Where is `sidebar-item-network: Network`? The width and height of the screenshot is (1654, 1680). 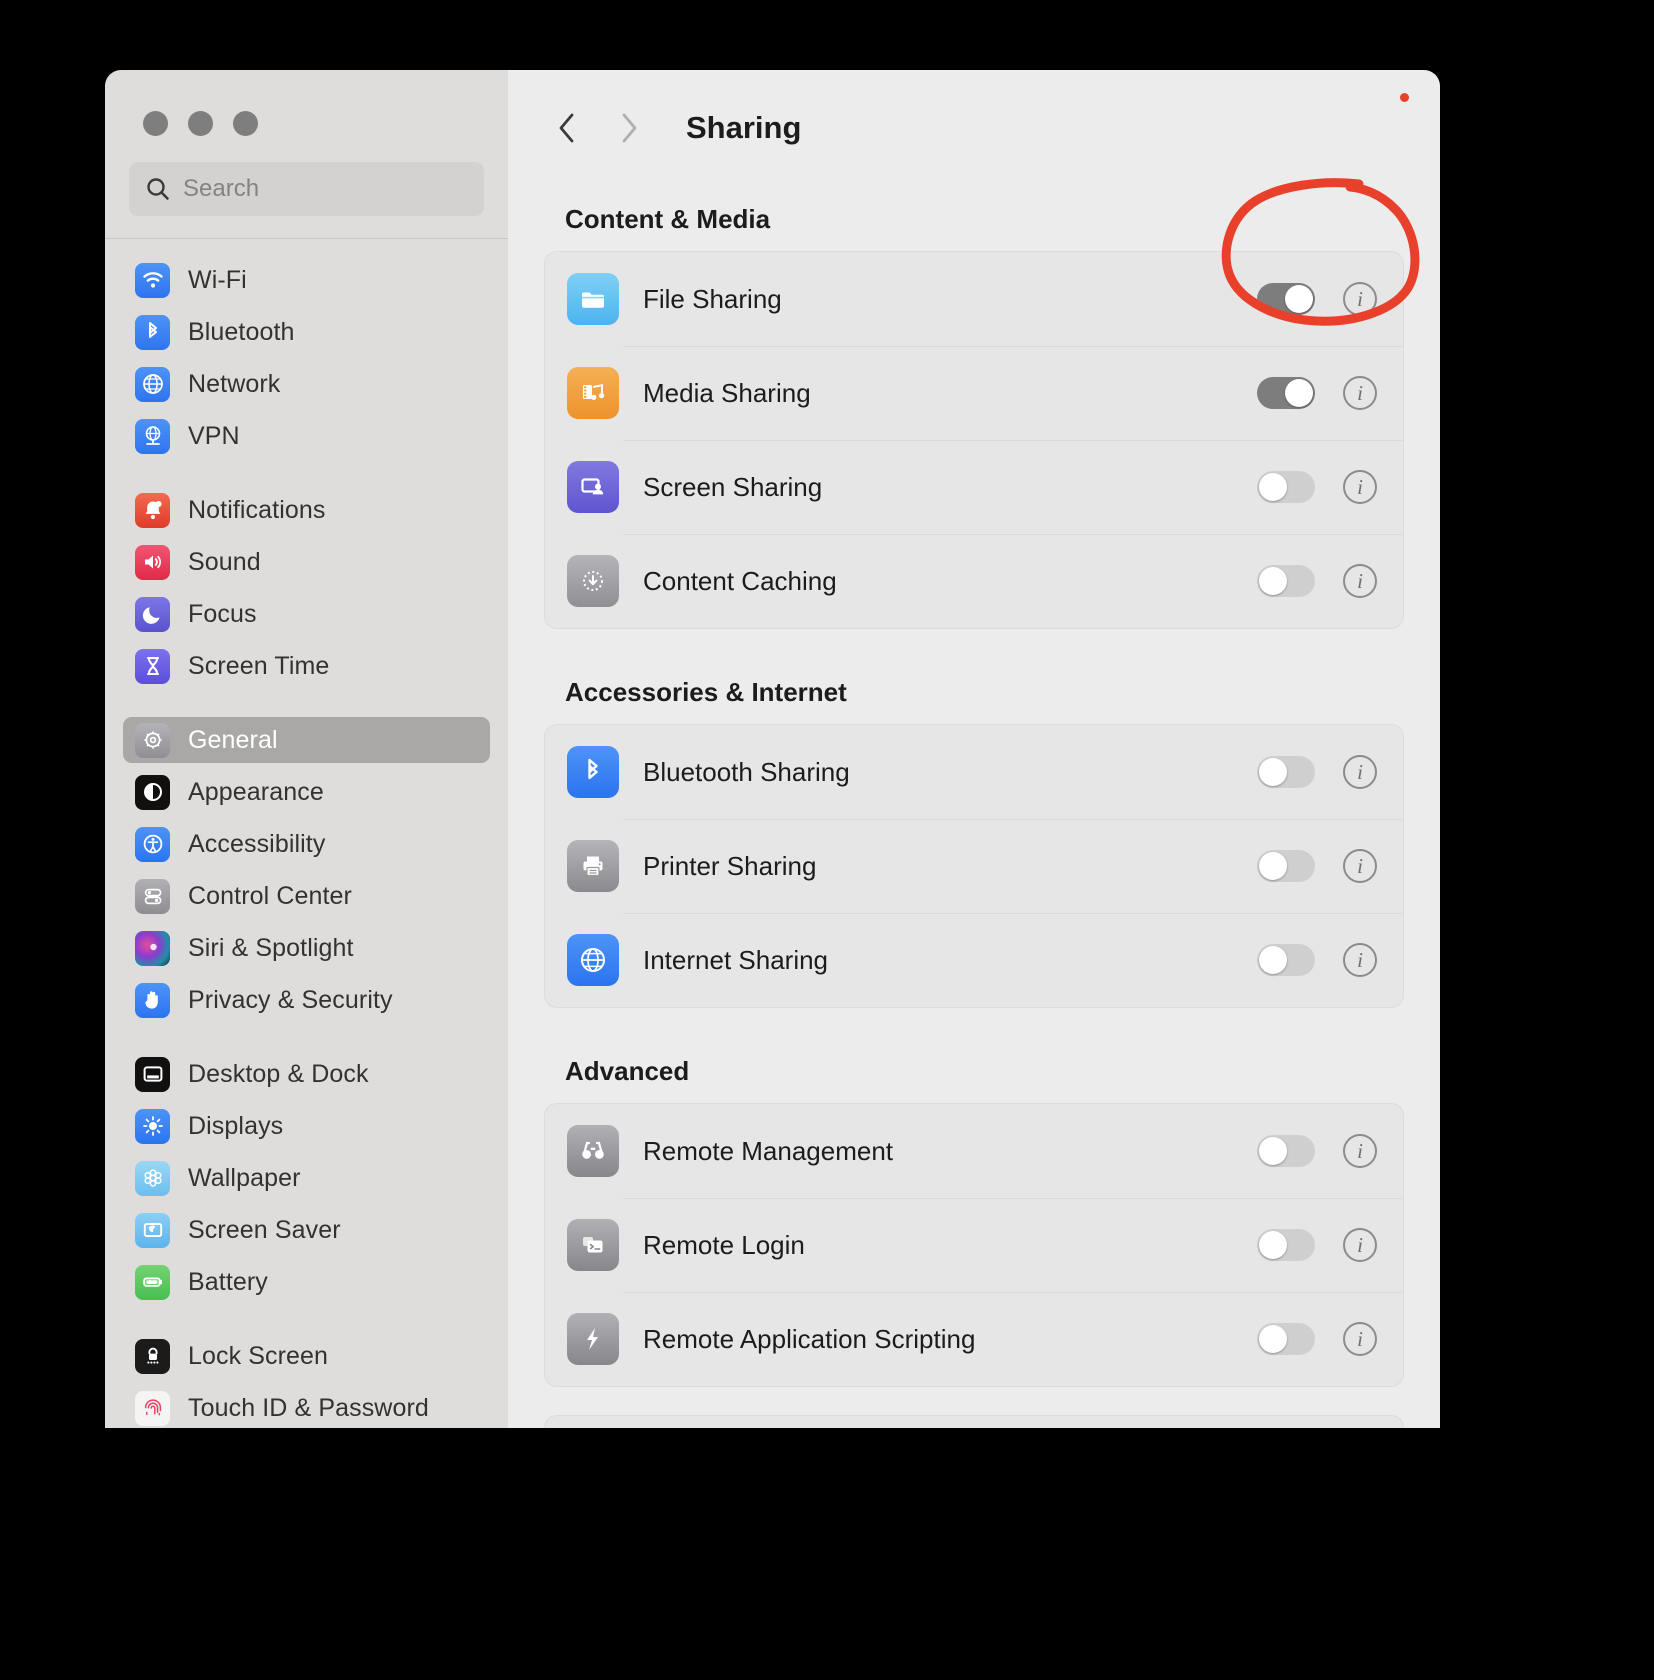
sidebar-item-network: Network is located at coordinates (306, 384).